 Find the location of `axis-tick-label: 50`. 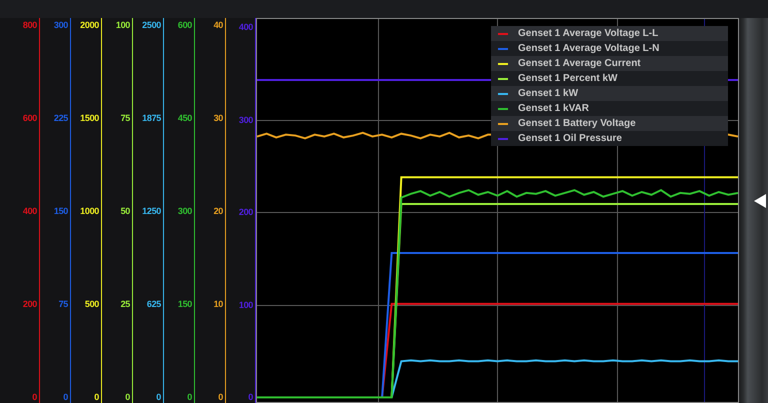

axis-tick-label: 50 is located at coordinates (125, 211).